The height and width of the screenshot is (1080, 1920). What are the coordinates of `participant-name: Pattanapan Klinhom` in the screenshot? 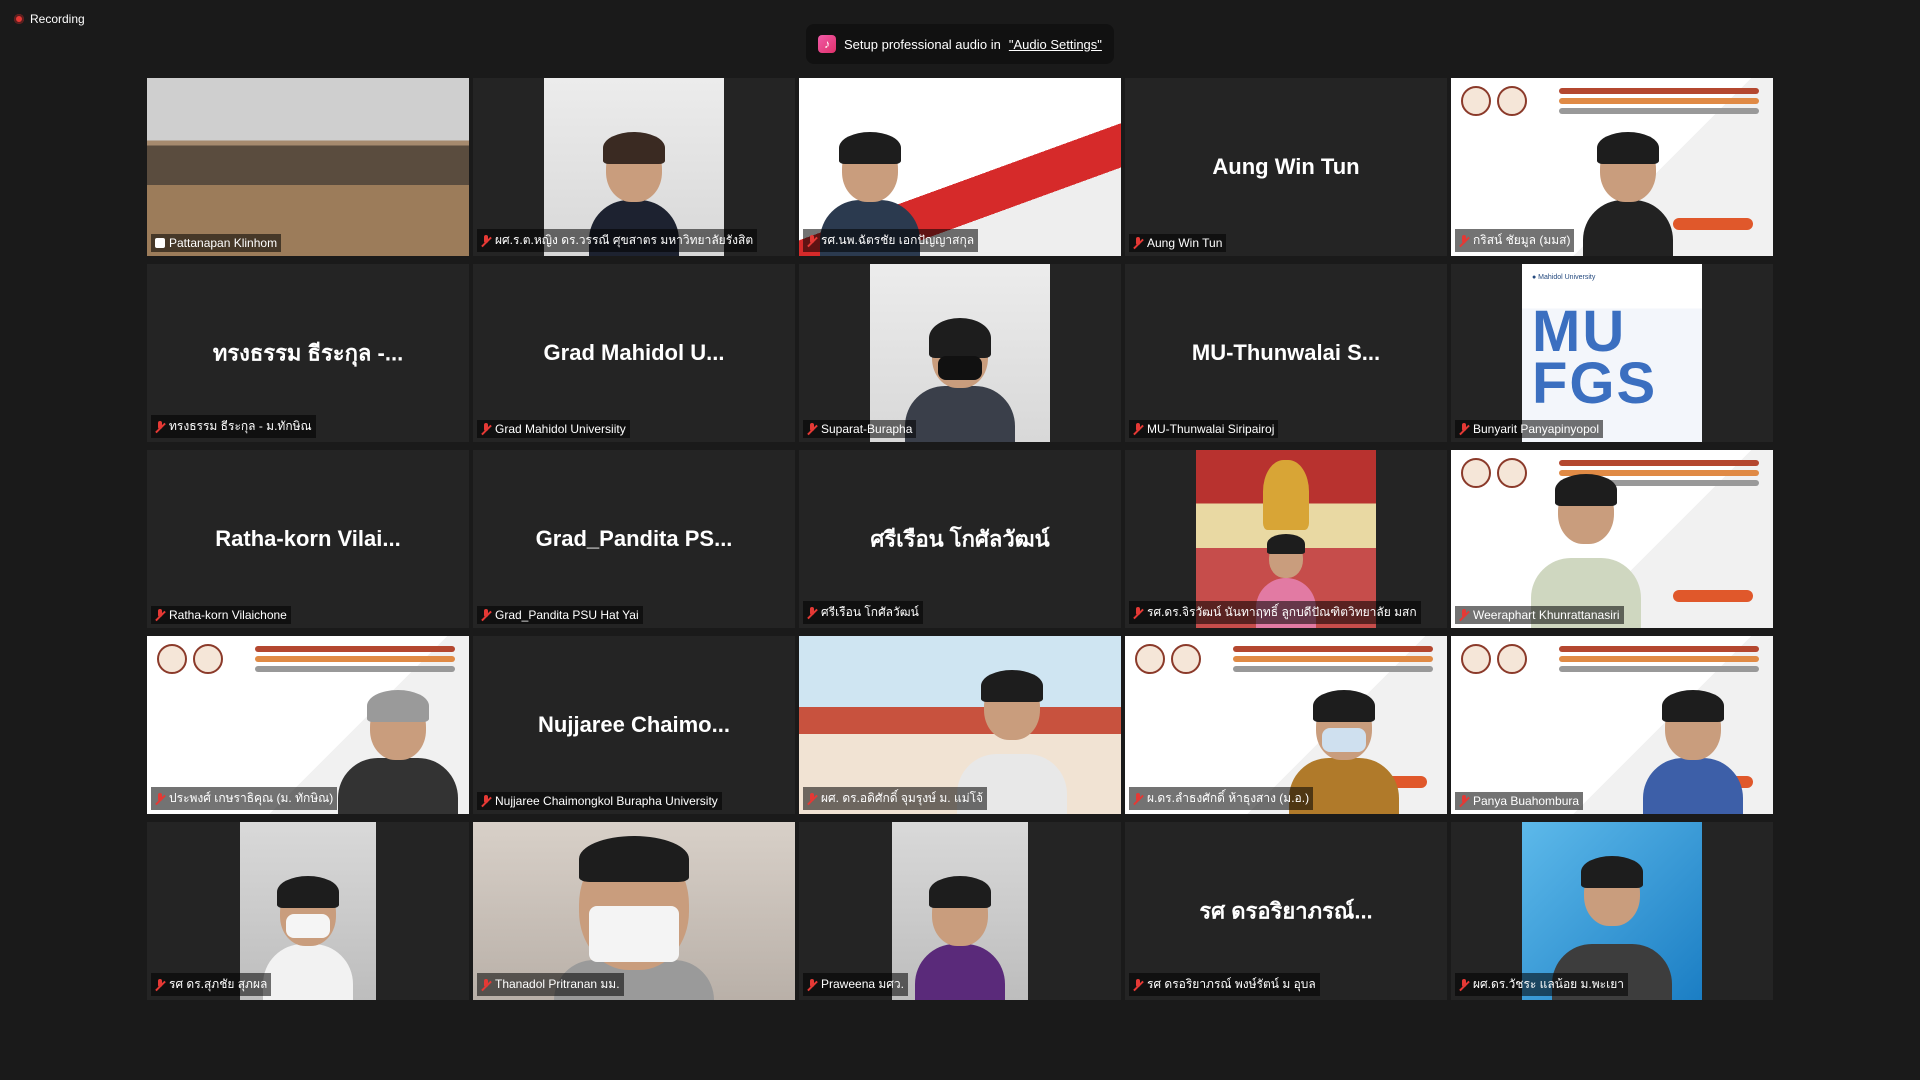 It's located at (223, 243).